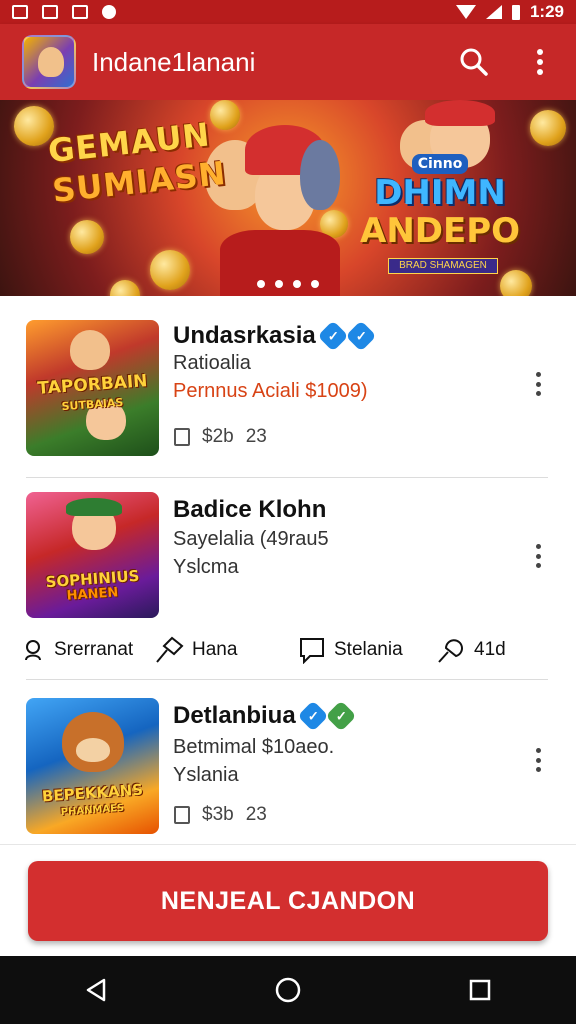 Image resolution: width=576 pixels, height=1024 pixels. I want to click on status-bar: 1:29, so click(288, 12).